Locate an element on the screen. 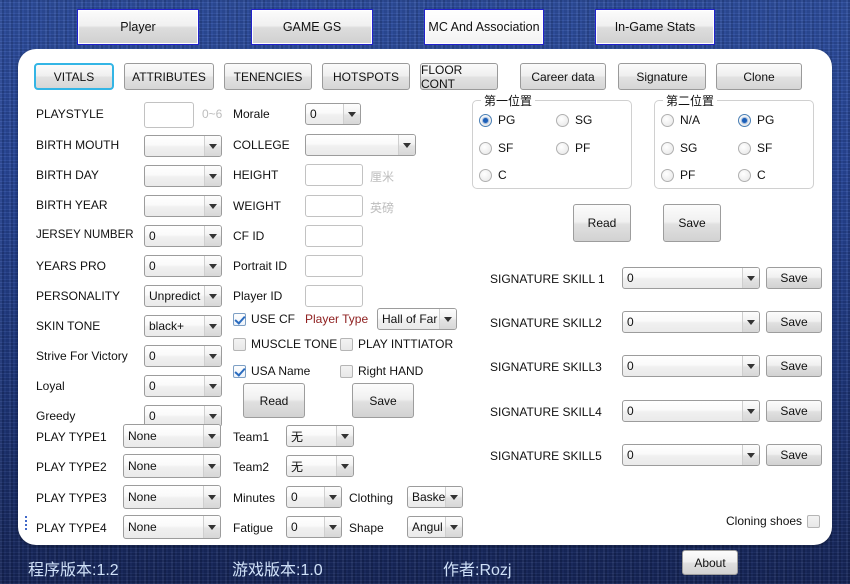  about-button: About is located at coordinates (710, 562).